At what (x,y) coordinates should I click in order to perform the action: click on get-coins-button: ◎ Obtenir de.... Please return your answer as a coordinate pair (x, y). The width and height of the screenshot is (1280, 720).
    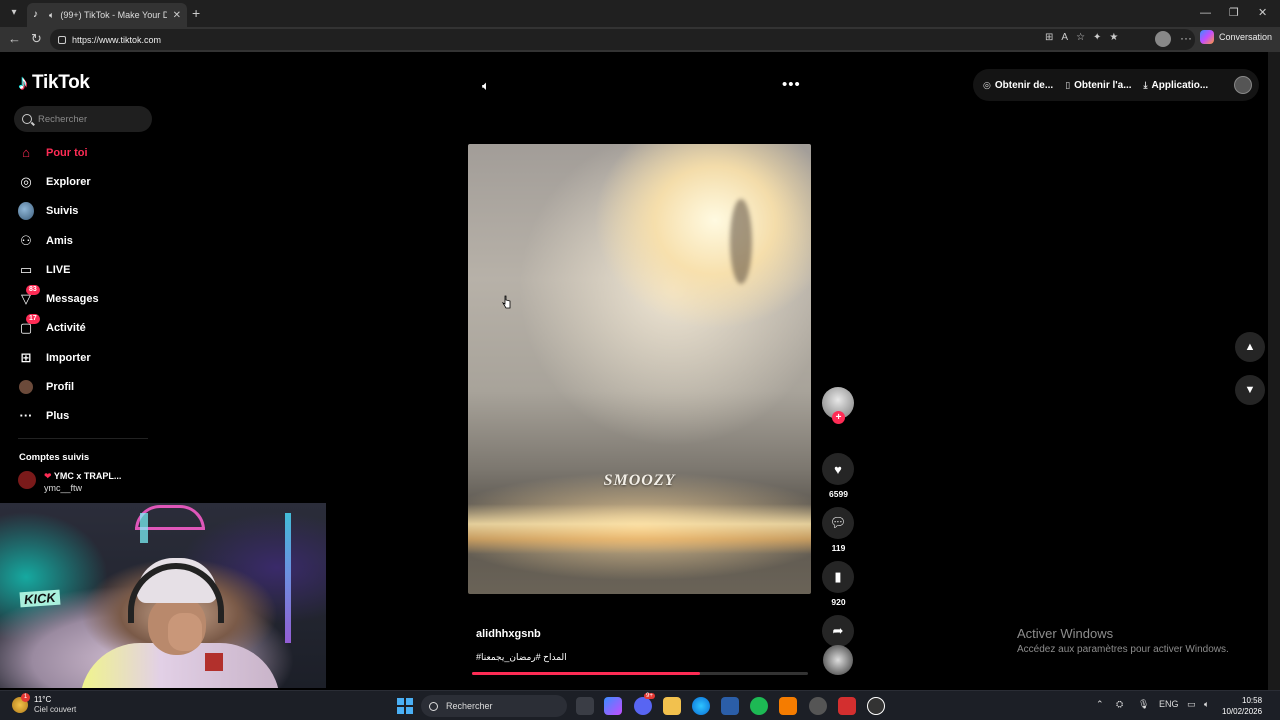
    Looking at the image, I should click on (1018, 85).